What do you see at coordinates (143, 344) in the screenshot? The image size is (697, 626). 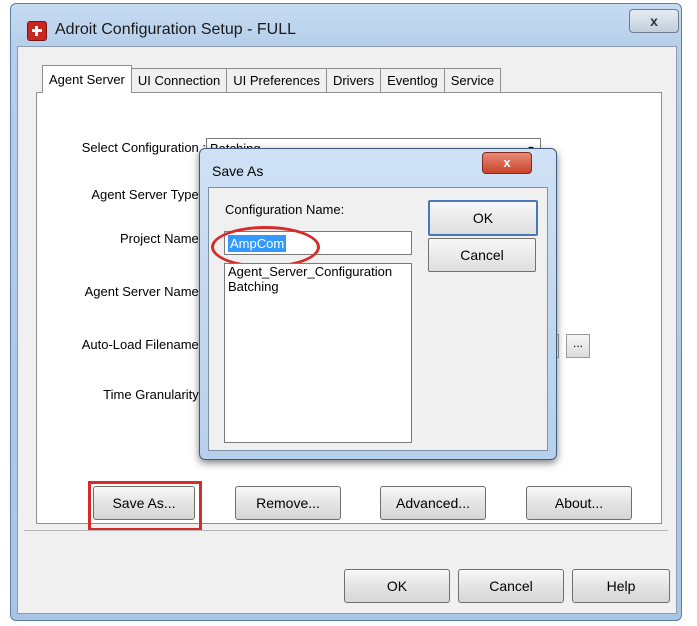 I see `auto-load-filename-label: Auto-Load Filename :` at bounding box center [143, 344].